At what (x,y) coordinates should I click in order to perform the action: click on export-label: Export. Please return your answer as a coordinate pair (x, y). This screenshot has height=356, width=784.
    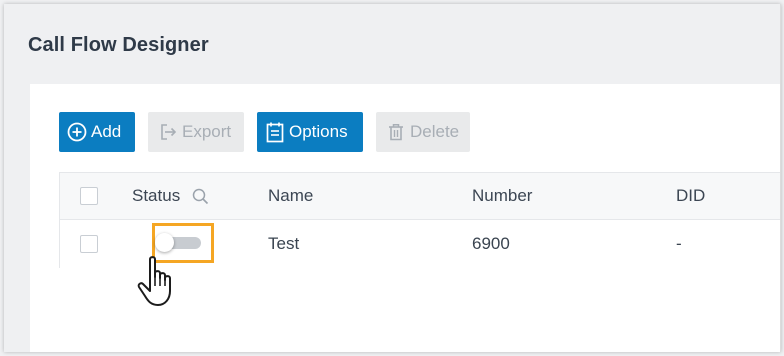
    Looking at the image, I should click on (207, 131).